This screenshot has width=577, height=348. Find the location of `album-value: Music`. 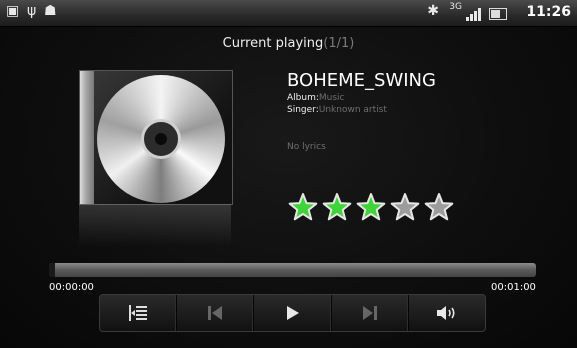

album-value: Music is located at coordinates (331, 98).